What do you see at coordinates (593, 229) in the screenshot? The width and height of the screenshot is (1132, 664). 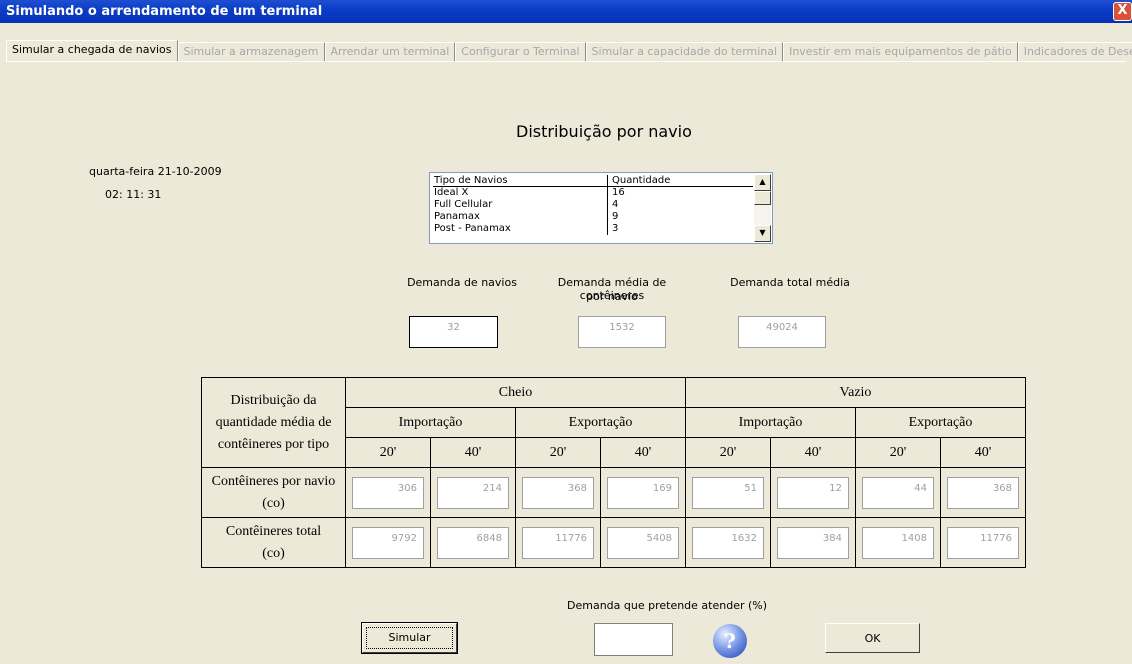 I see `list-item: Post - Panamax 3` at bounding box center [593, 229].